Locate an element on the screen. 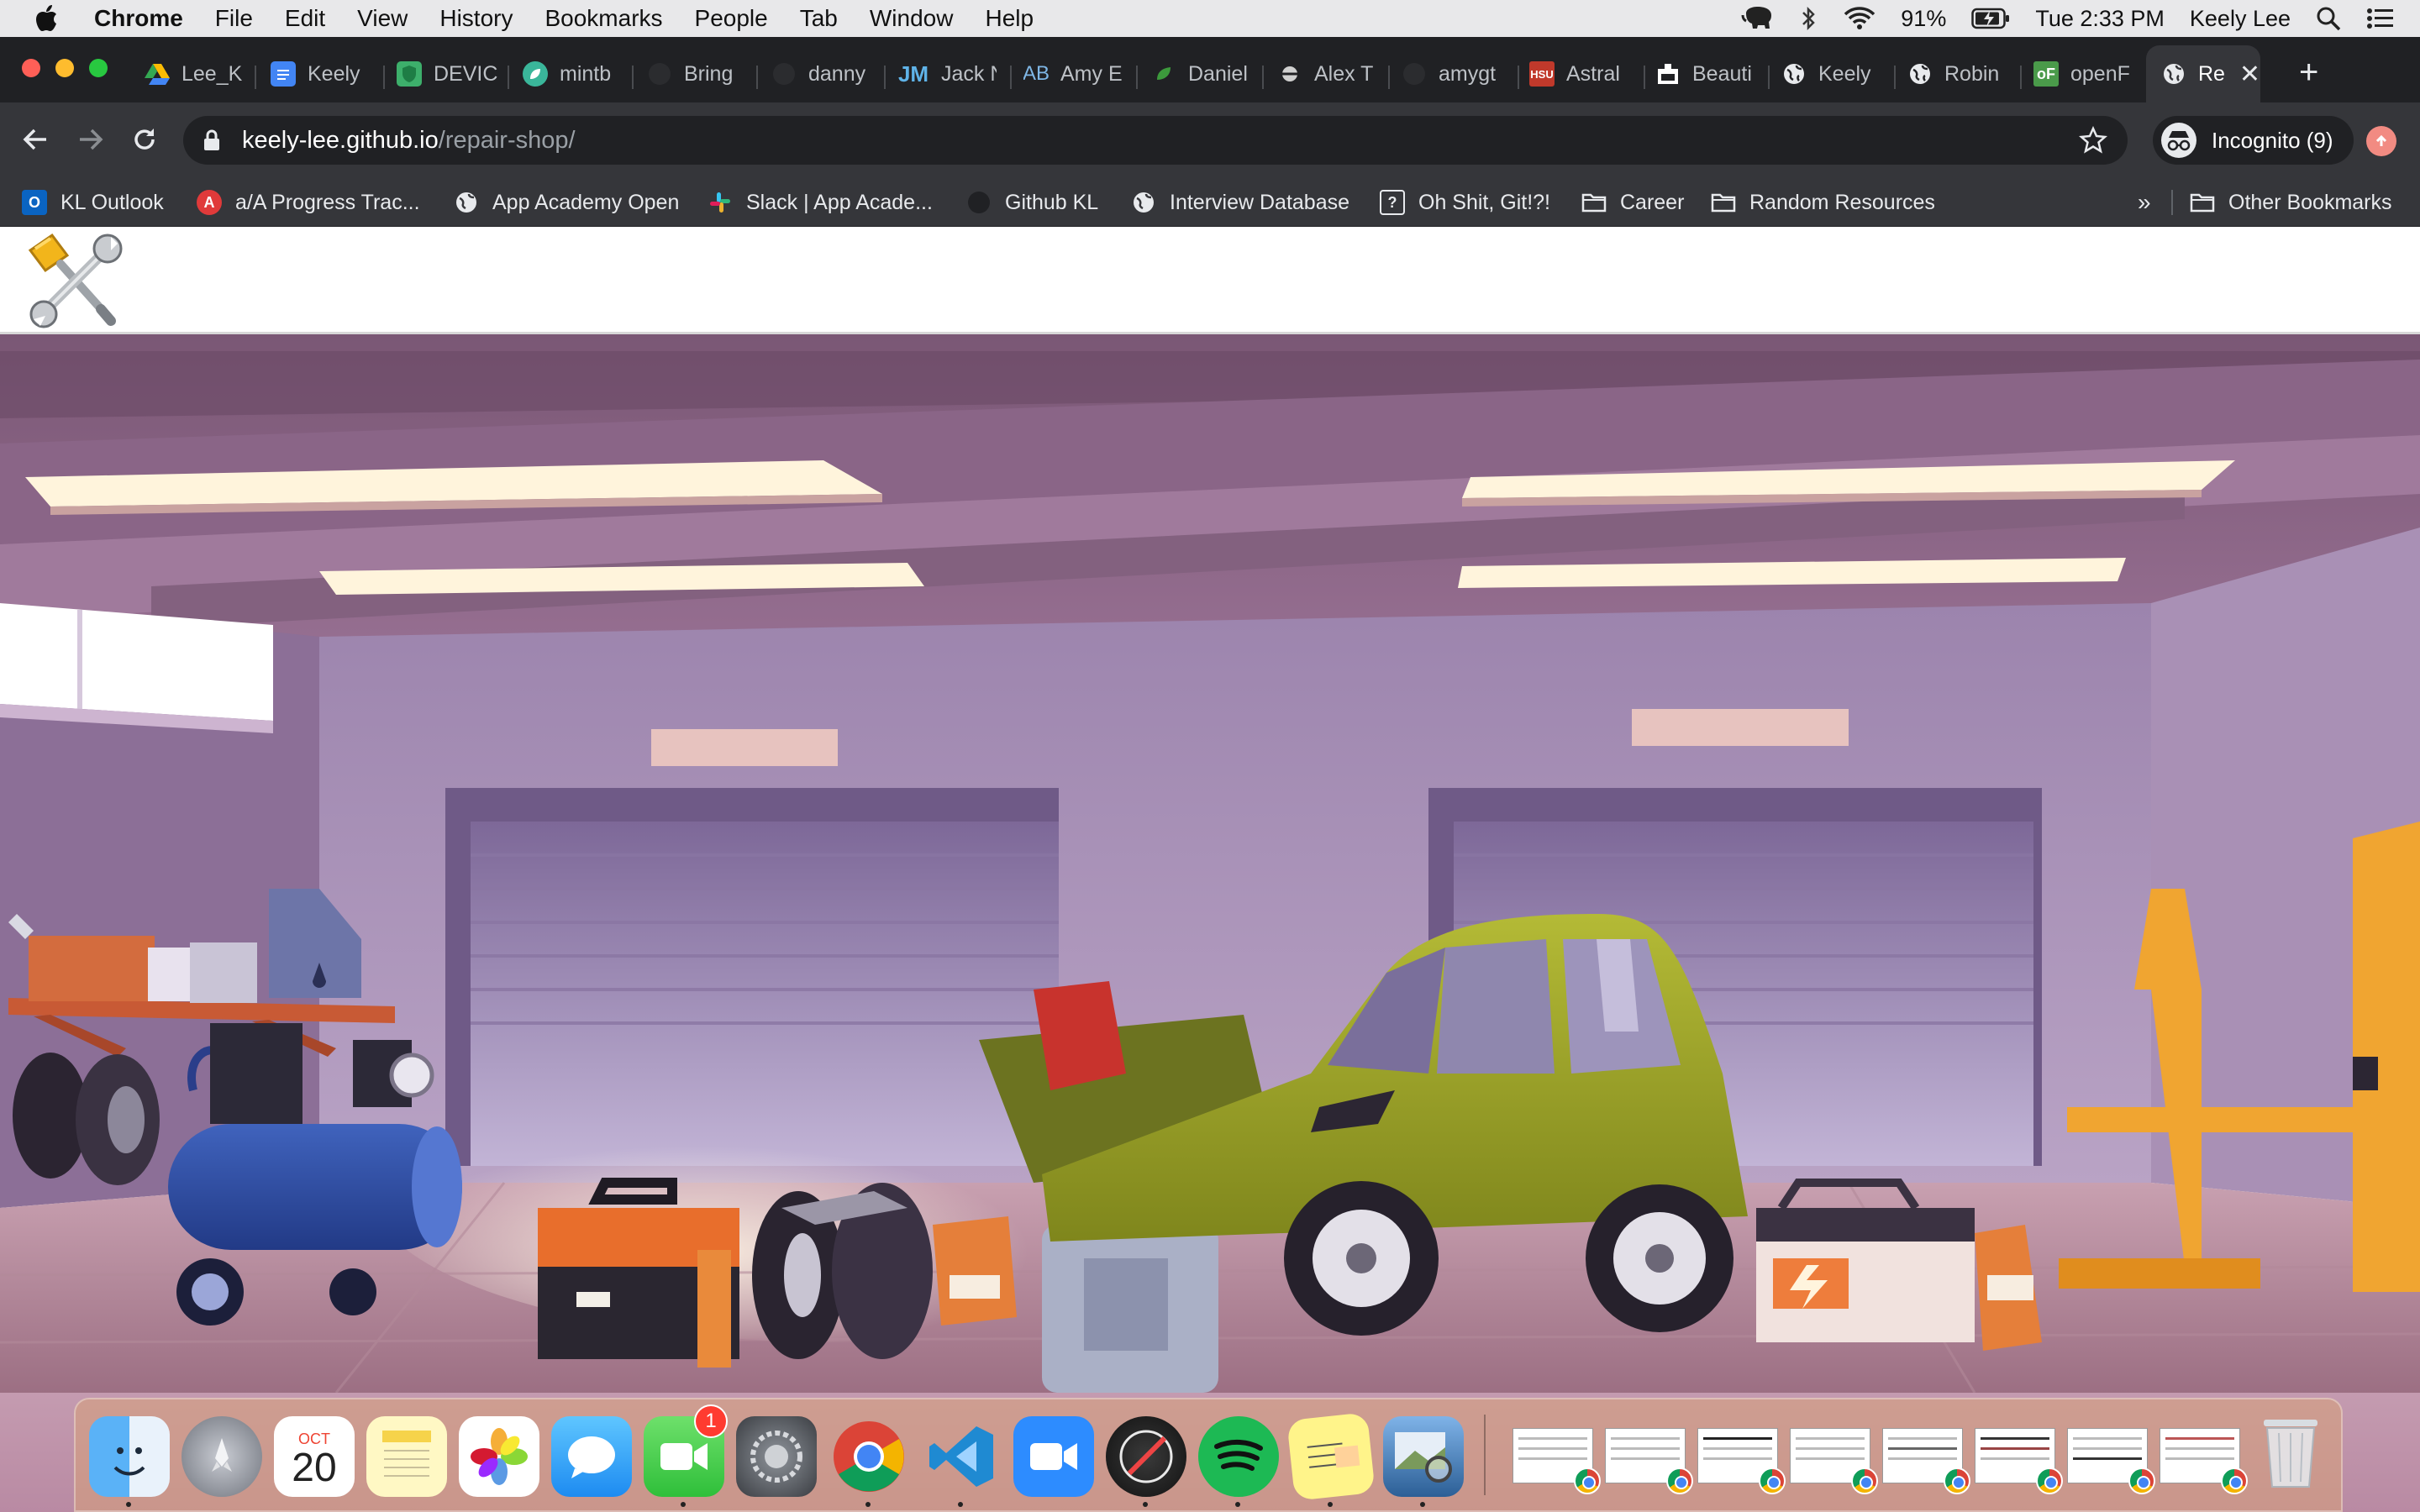 This screenshot has width=2420, height=1512. menu-history: History is located at coordinates (476, 18).